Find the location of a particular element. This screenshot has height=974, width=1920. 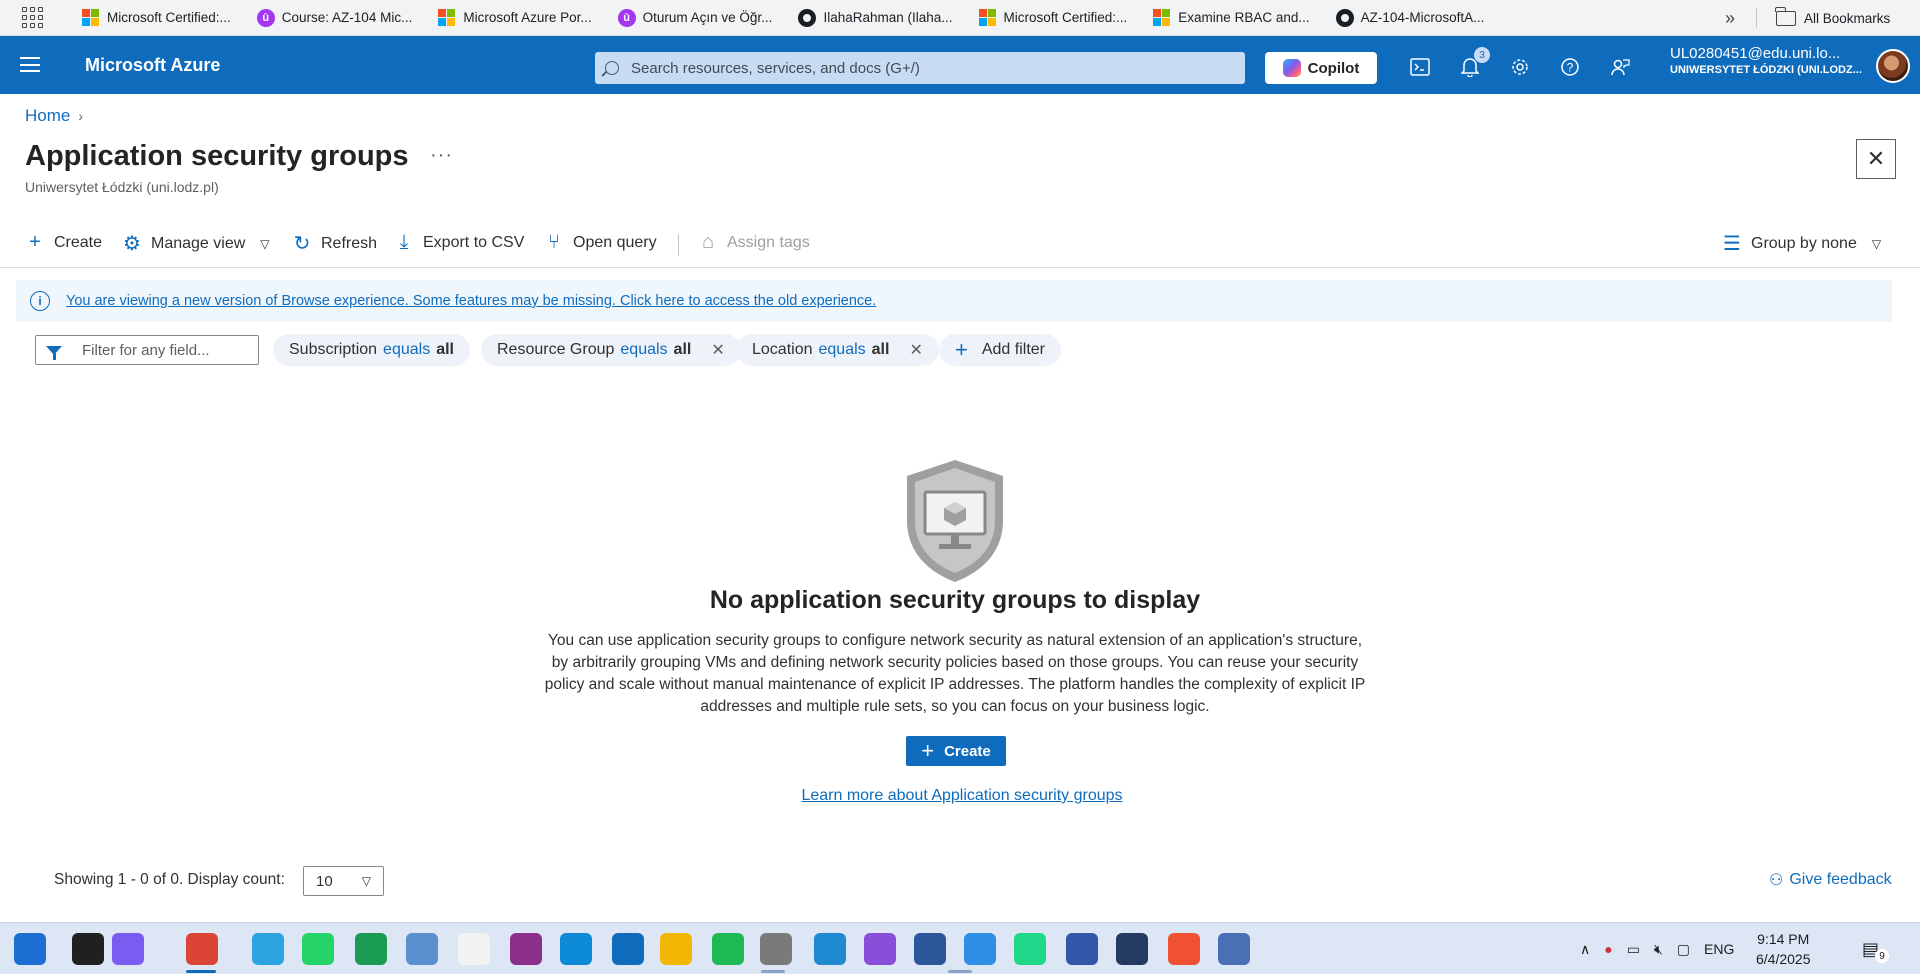

taskbar-app-pycharm-icon is located at coordinates (1030, 949).